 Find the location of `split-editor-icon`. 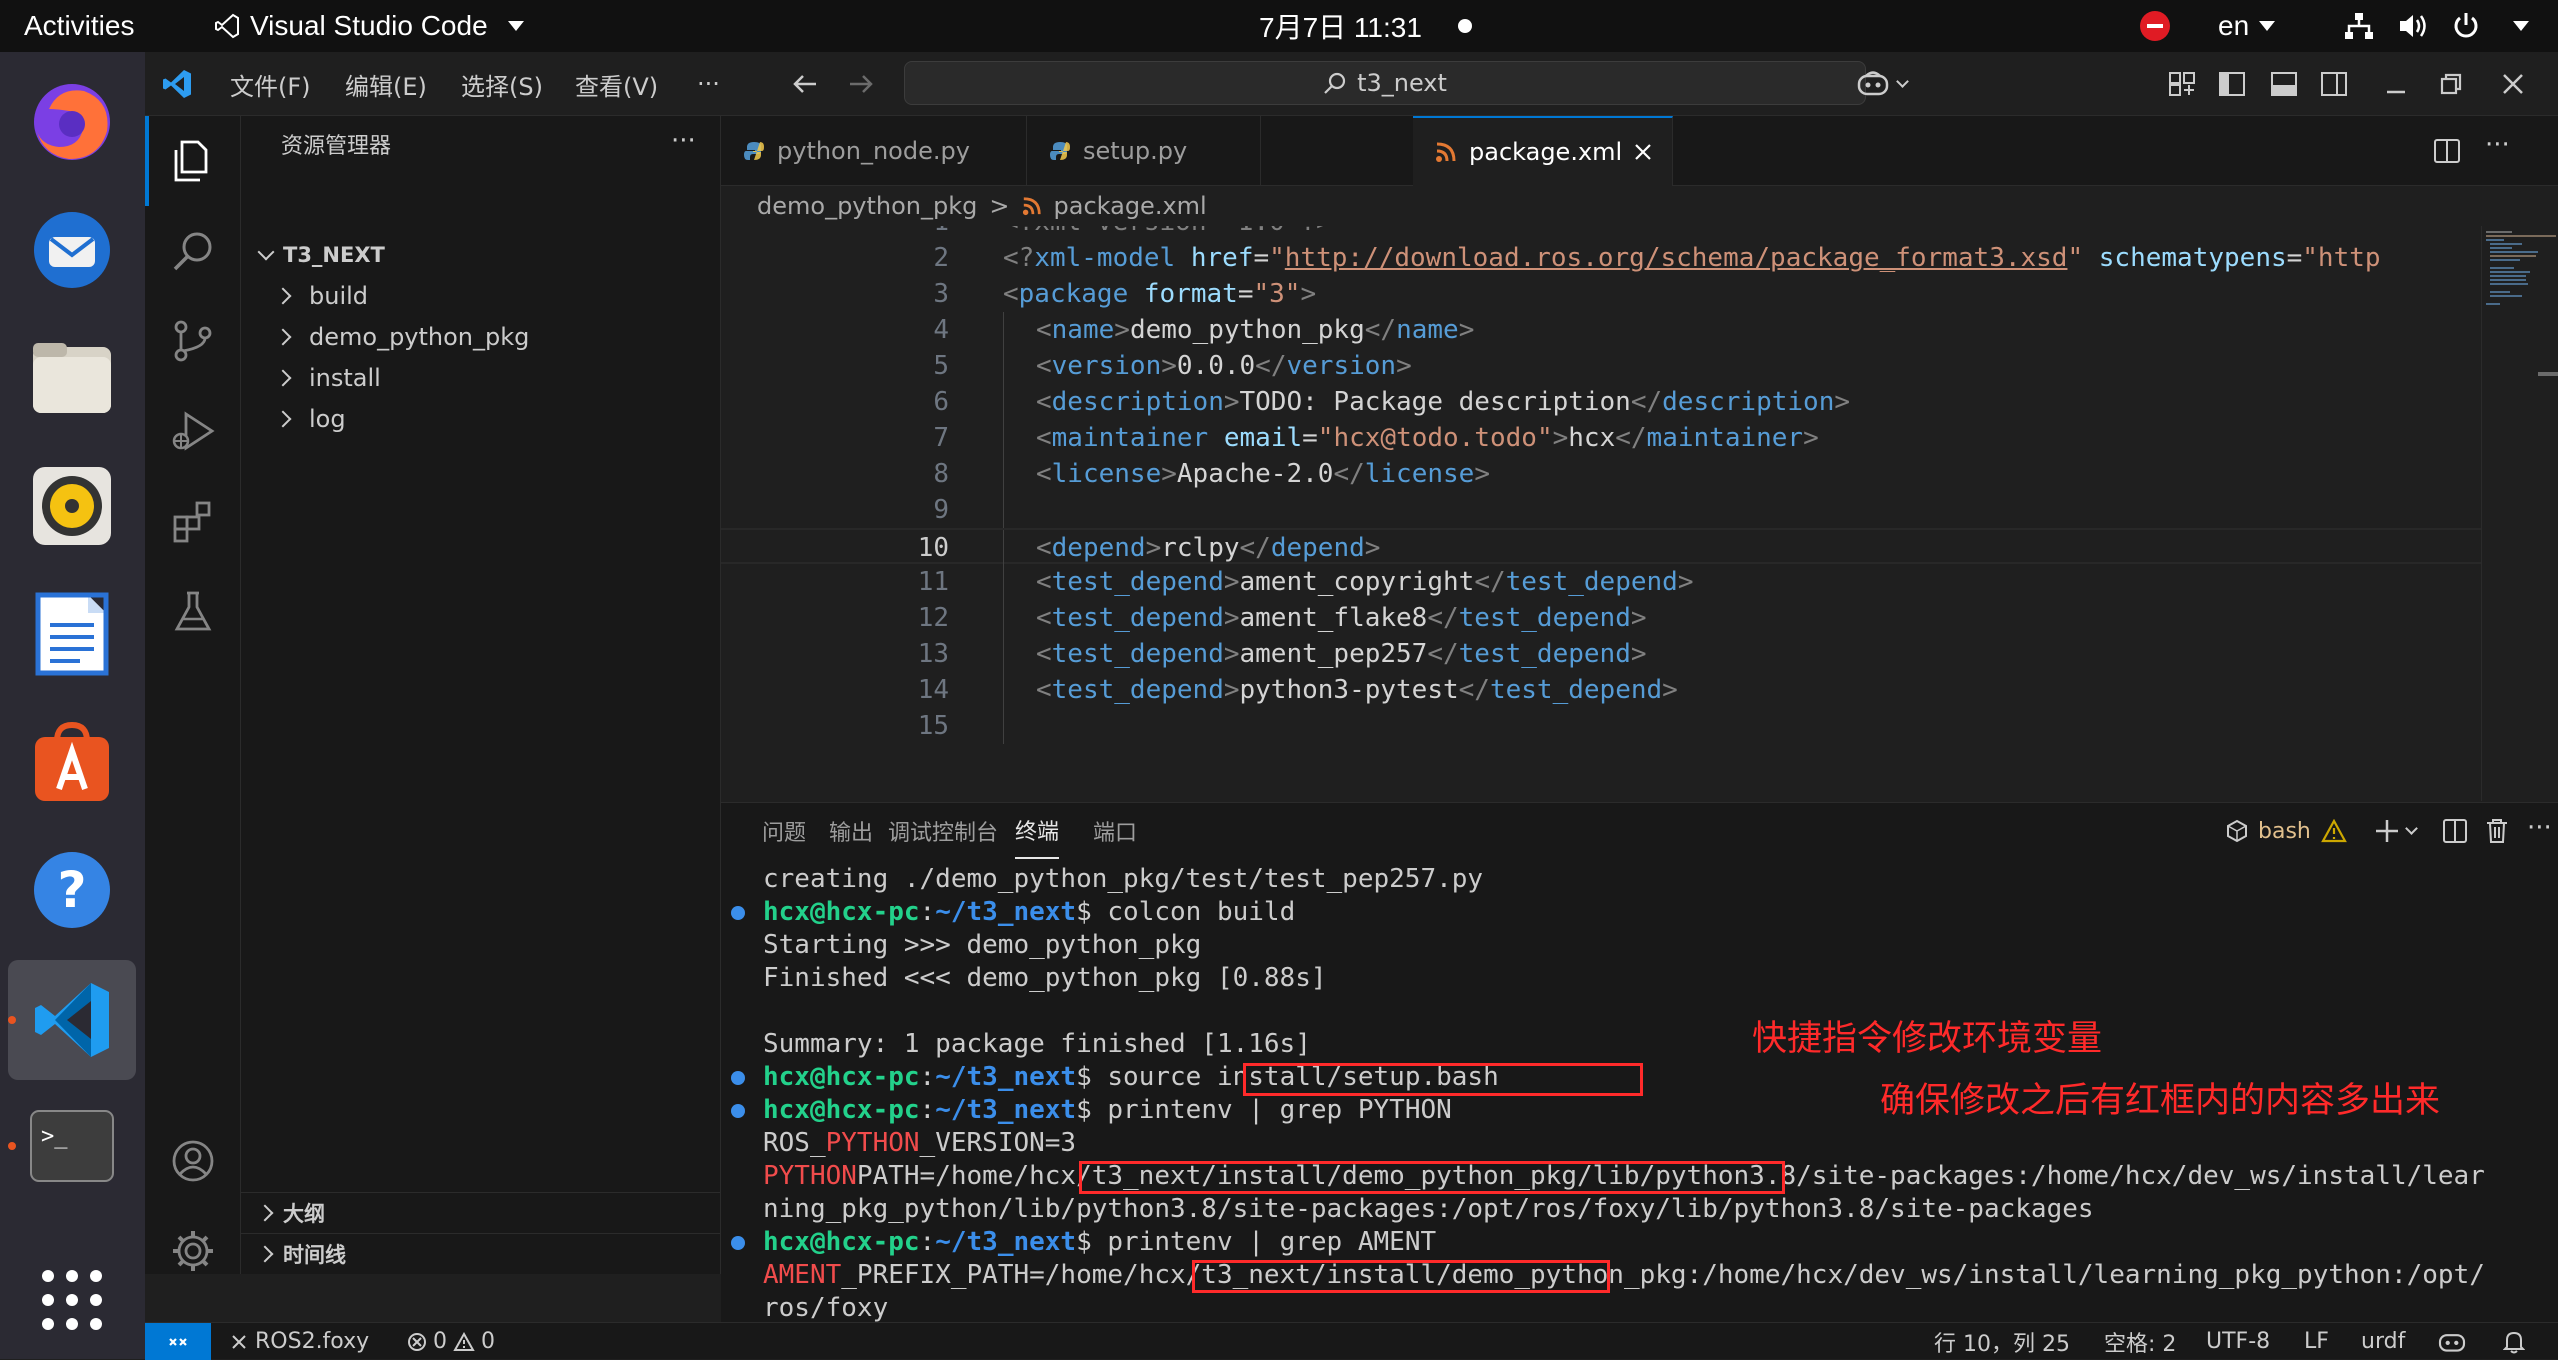

split-editor-icon is located at coordinates (2447, 151).